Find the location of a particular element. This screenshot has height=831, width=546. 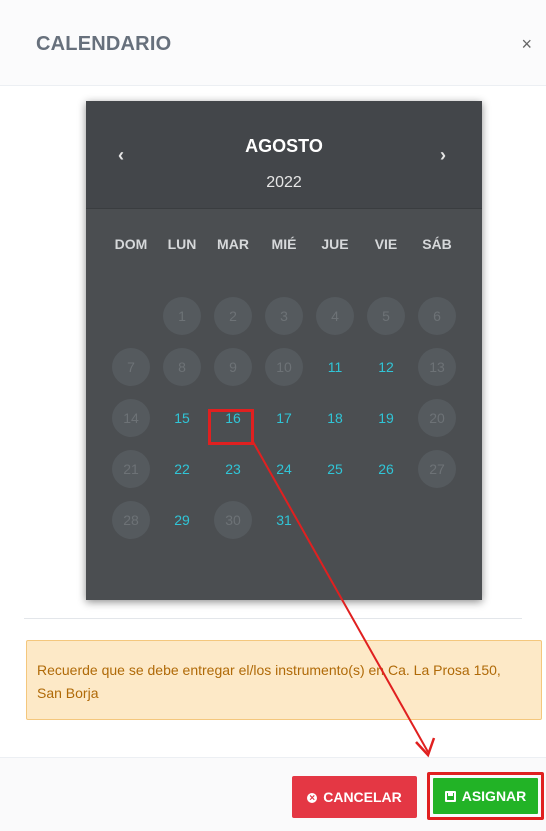

day-27: 27 is located at coordinates (437, 469).